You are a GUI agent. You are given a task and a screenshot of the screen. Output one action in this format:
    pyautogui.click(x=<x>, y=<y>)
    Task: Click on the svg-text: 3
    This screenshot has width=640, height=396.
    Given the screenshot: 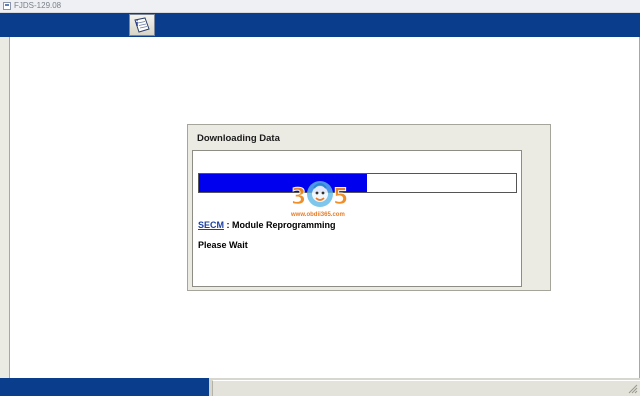 What is the action you would take?
    pyautogui.click(x=298, y=197)
    